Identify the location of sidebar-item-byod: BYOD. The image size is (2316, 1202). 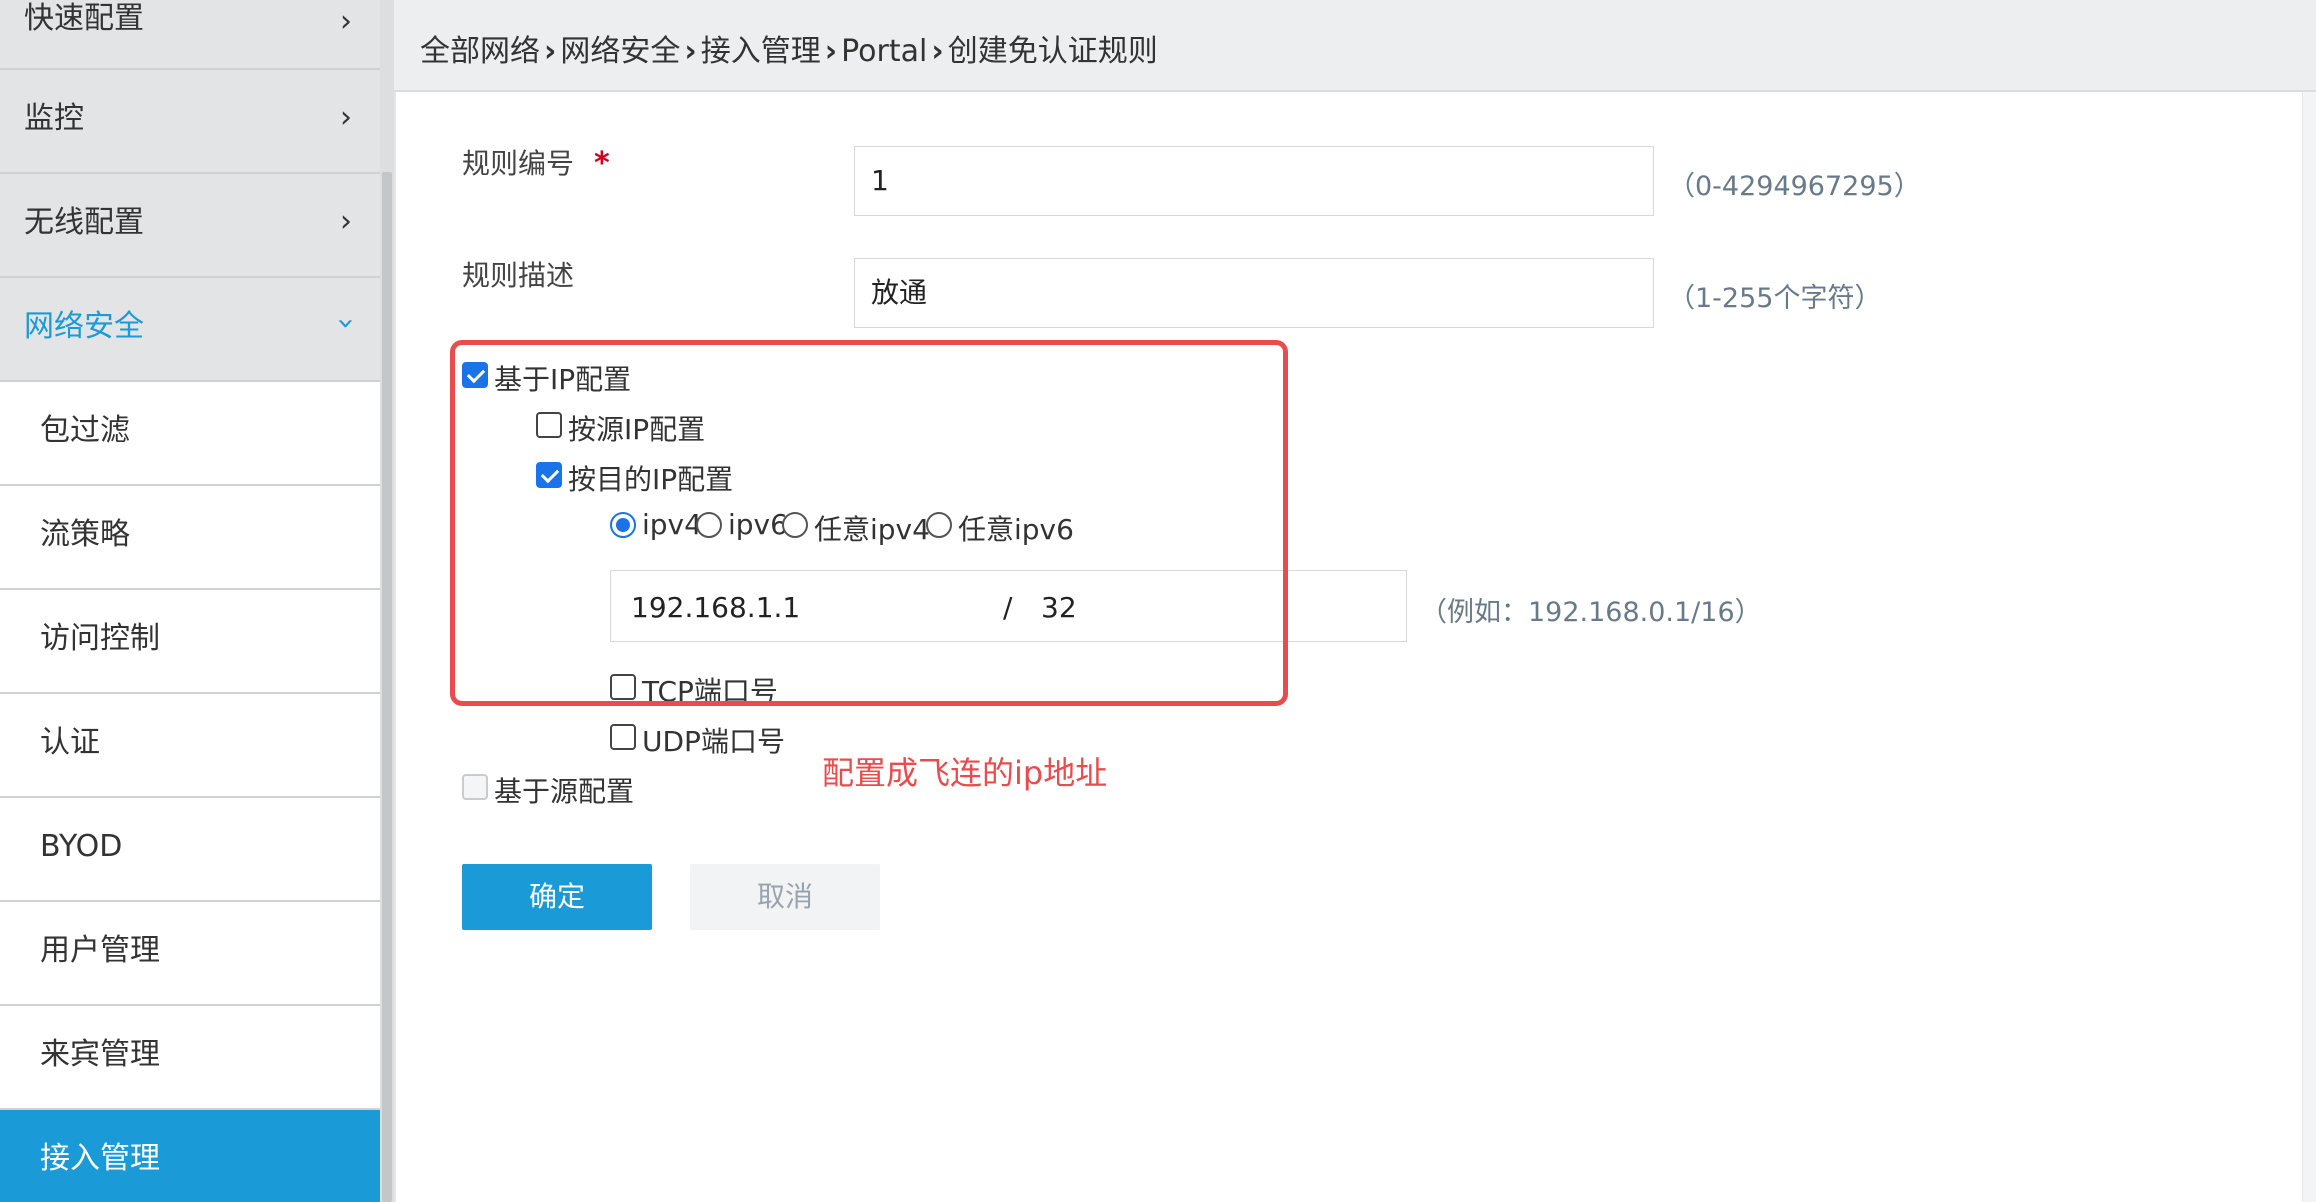
(190, 850).